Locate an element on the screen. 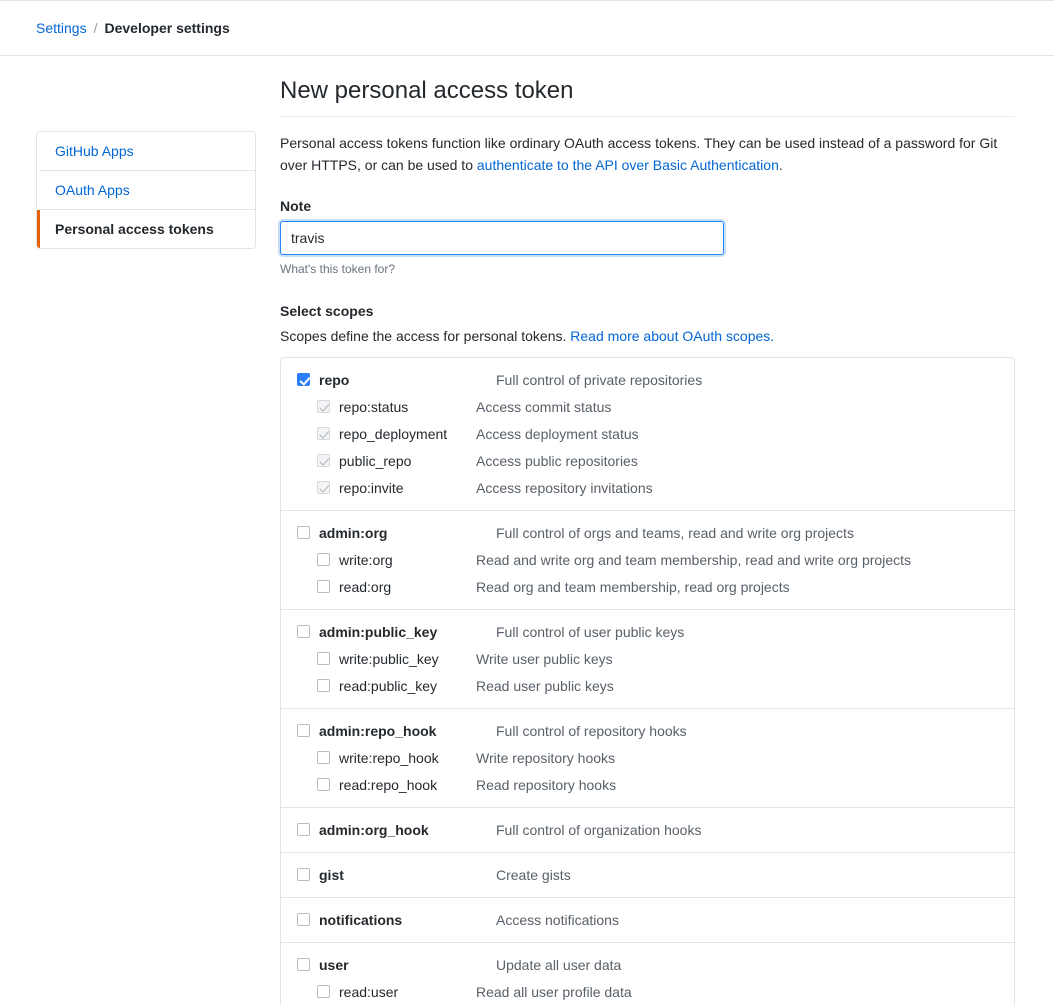 Image resolution: width=1054 pixels, height=1005 pixels. checkbox-read-public-key is located at coordinates (323, 686).